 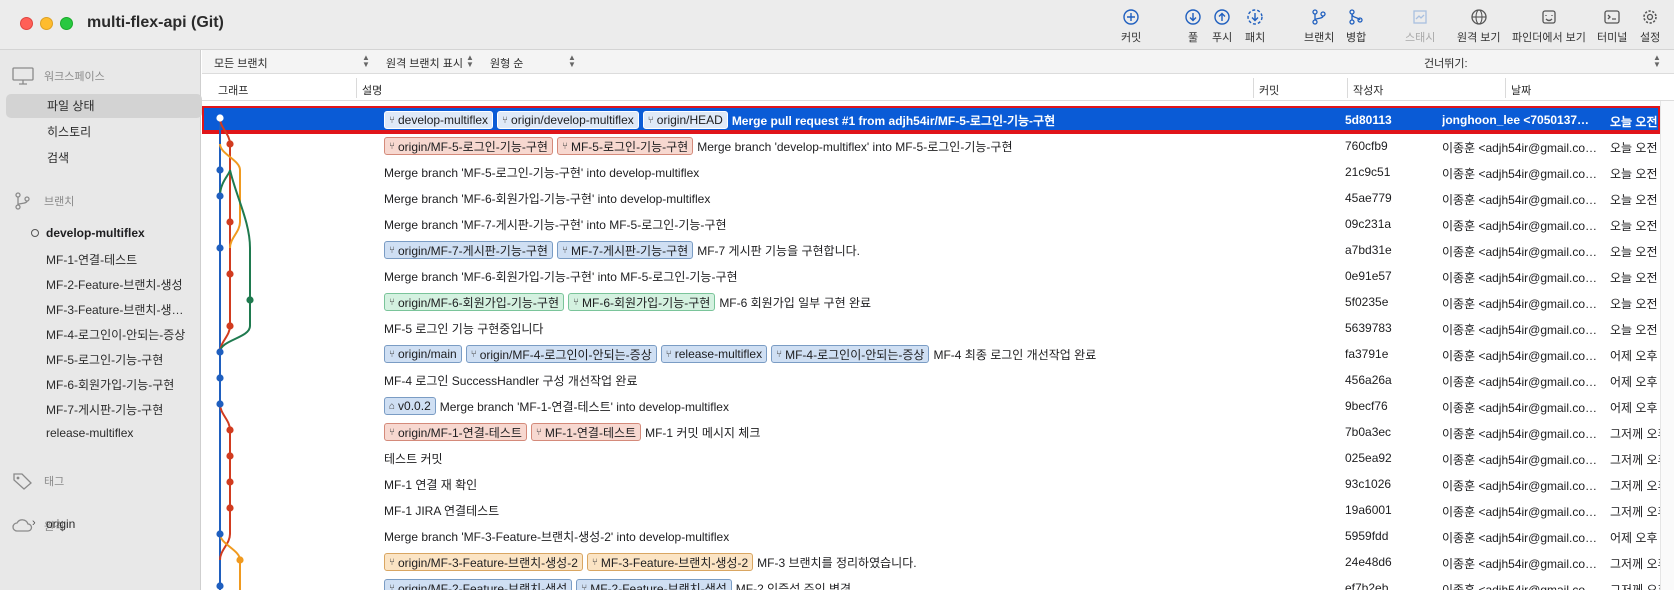 I want to click on branch-label-badge: ⑂ MF-2-Feature-브랜치-생성, so click(x=654, y=584).